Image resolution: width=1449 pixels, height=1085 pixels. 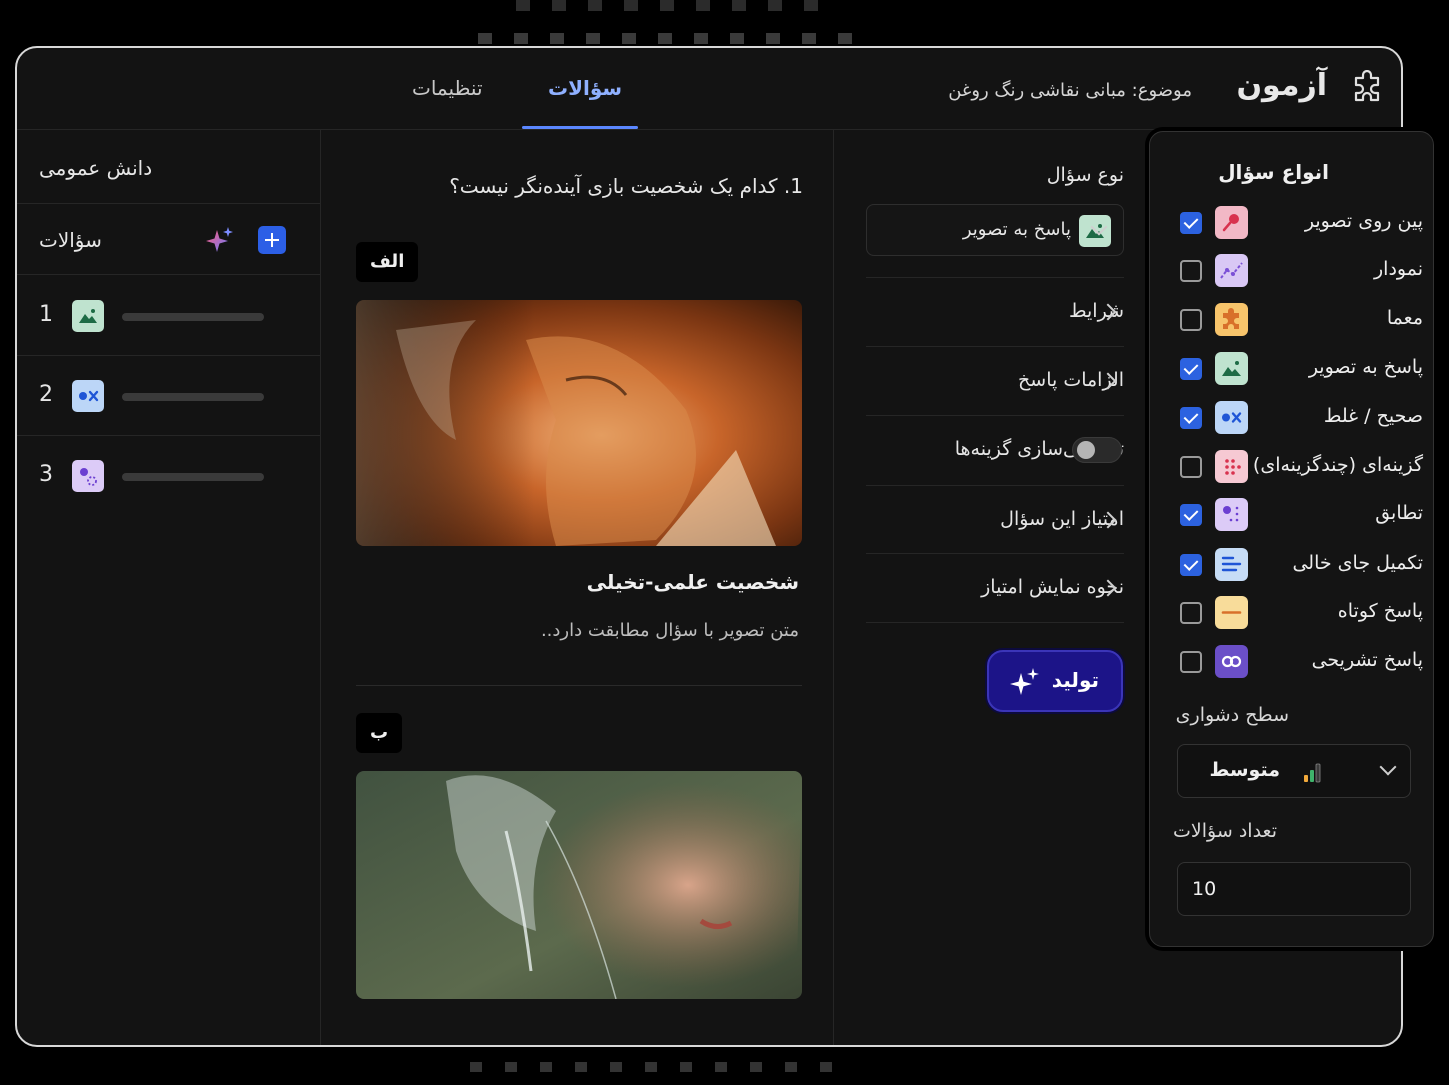 I want to click on score-display-row: نحوه نمایش امتیاز, so click(x=995, y=587).